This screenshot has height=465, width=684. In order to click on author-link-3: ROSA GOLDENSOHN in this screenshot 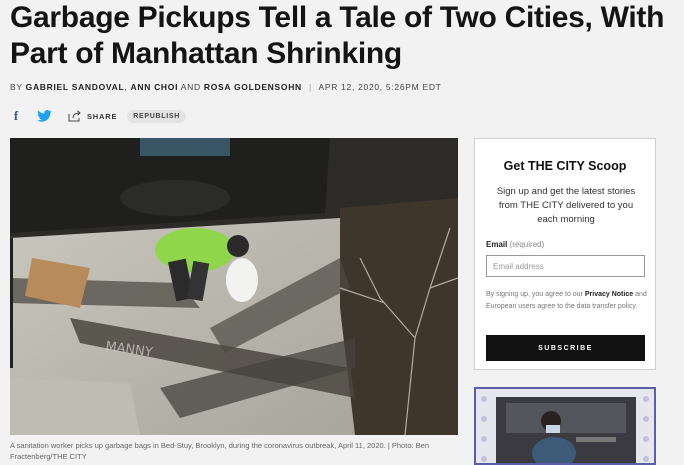, I will do `click(253, 87)`.